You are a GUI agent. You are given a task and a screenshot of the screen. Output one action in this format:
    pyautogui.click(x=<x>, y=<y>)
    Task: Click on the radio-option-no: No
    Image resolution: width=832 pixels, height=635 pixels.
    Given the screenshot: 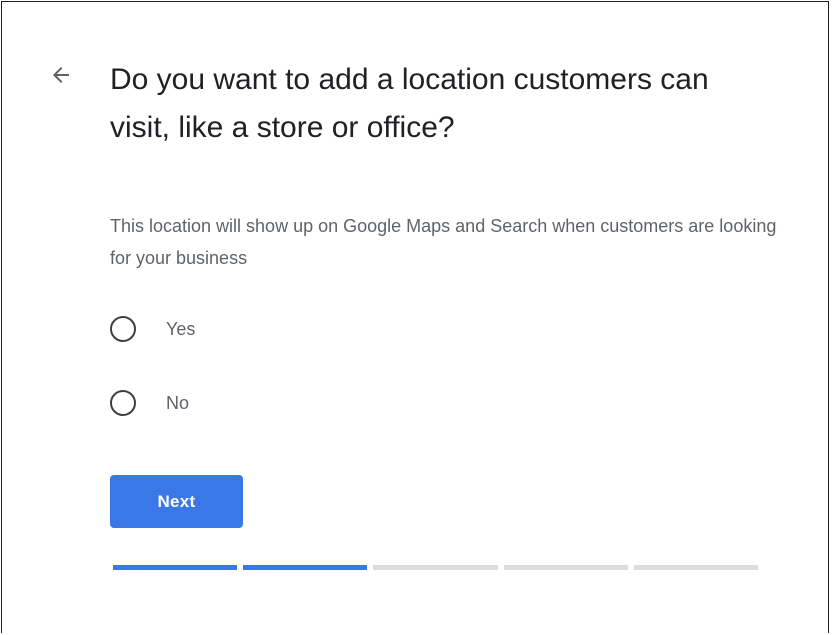 What is the action you would take?
    pyautogui.click(x=149, y=403)
    